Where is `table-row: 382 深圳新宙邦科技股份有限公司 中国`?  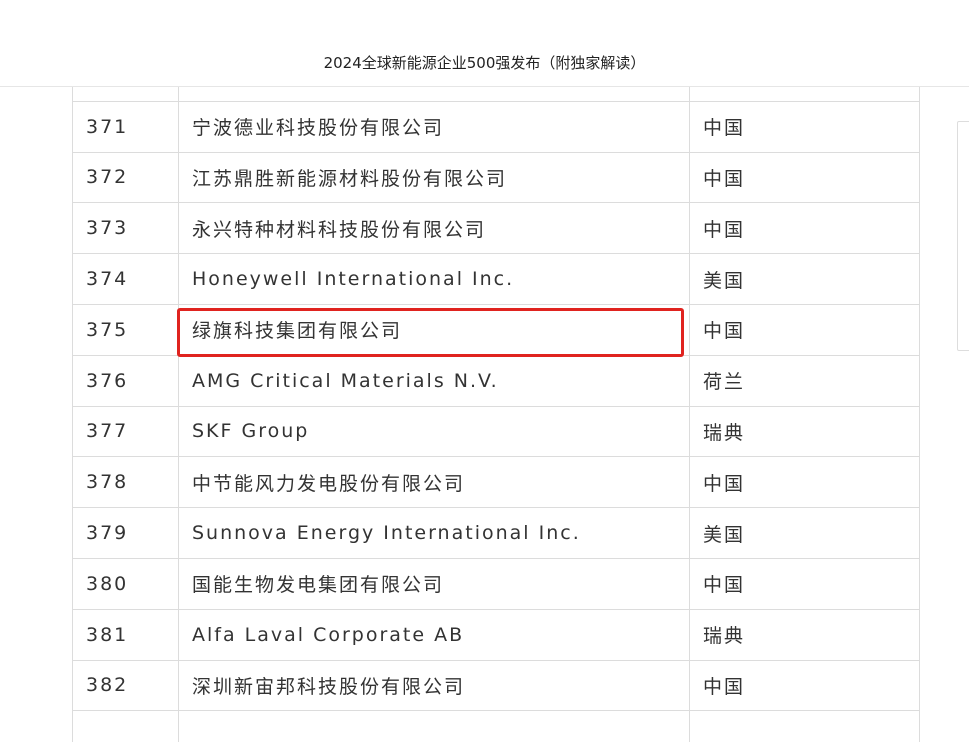
table-row: 382 深圳新宙邦科技股份有限公司 中国 is located at coordinates (496, 685).